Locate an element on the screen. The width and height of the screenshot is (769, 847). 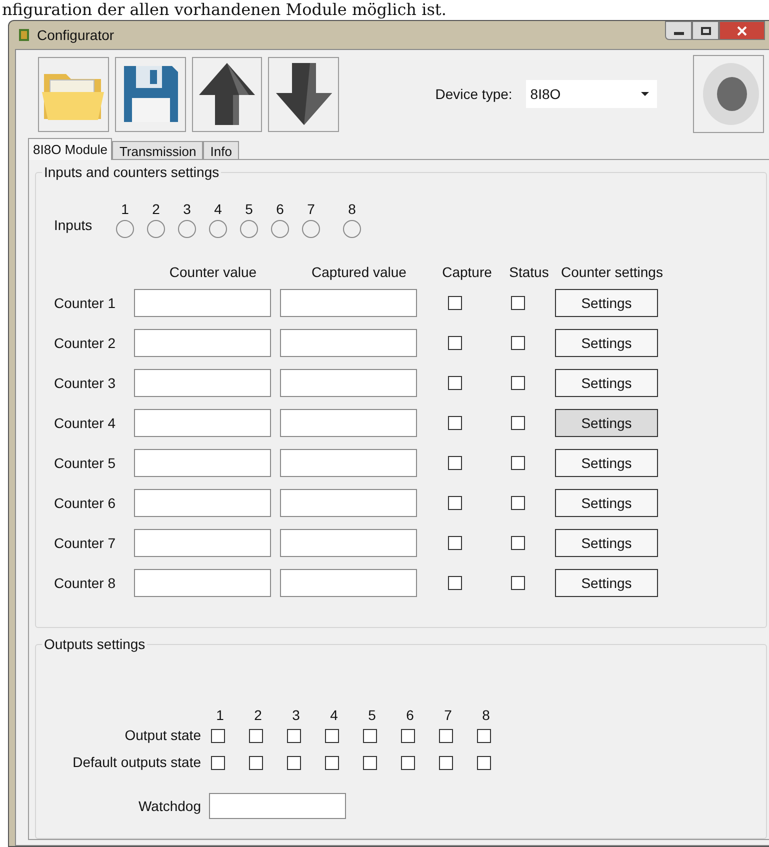
window-title: Configurator is located at coordinates (75, 35).